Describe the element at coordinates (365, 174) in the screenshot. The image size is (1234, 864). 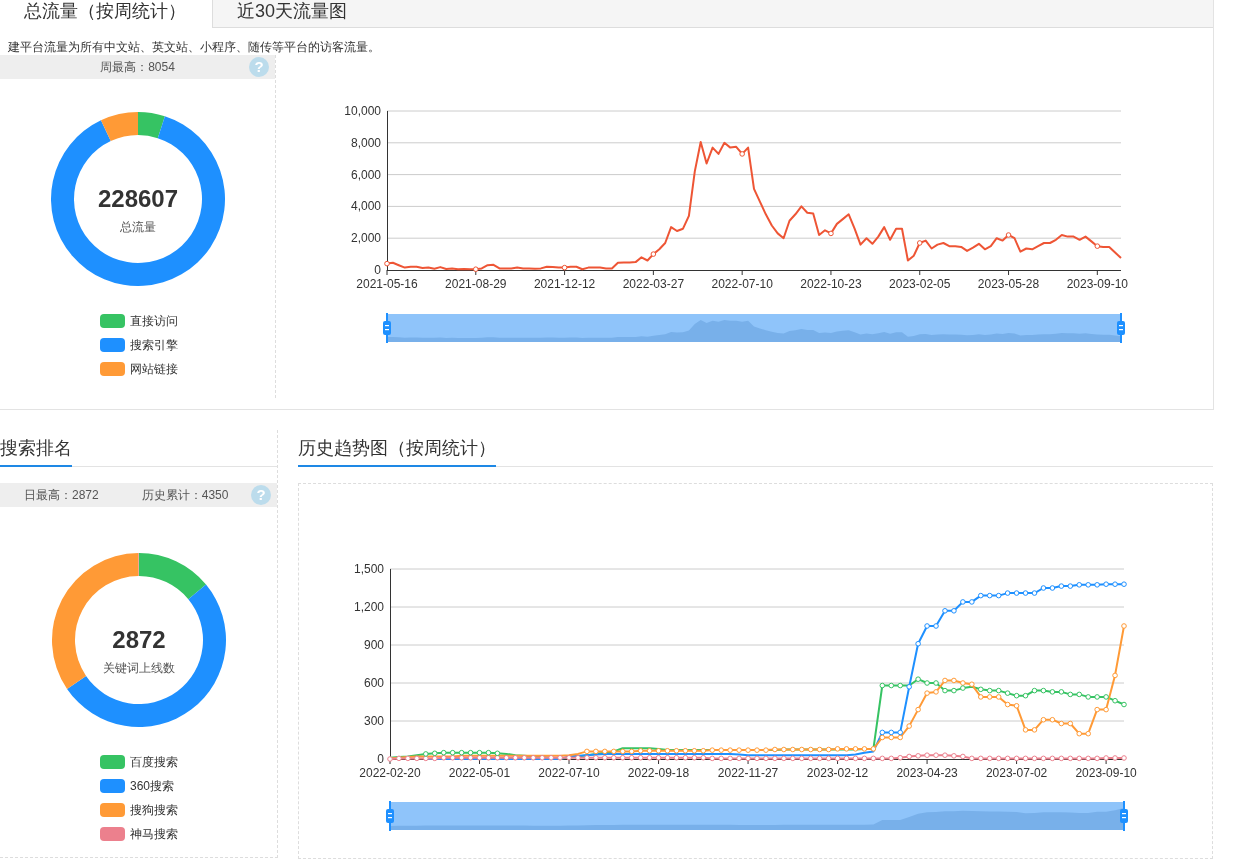
I see `axis-label: 6,000` at that location.